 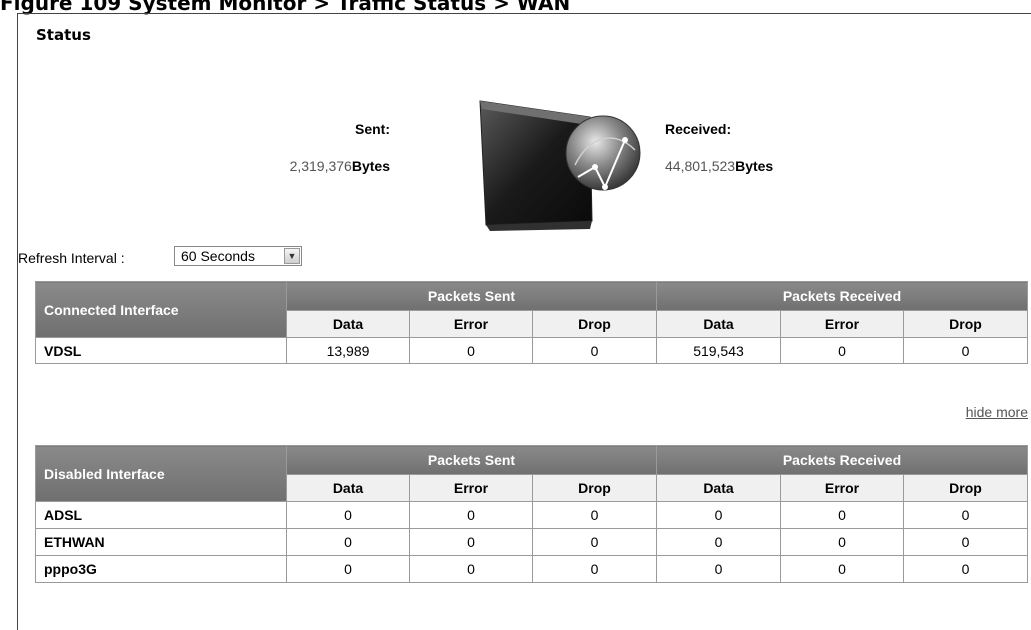 I want to click on table-row: ETHWAN 0 0 0 0 0 0, so click(x=532, y=542).